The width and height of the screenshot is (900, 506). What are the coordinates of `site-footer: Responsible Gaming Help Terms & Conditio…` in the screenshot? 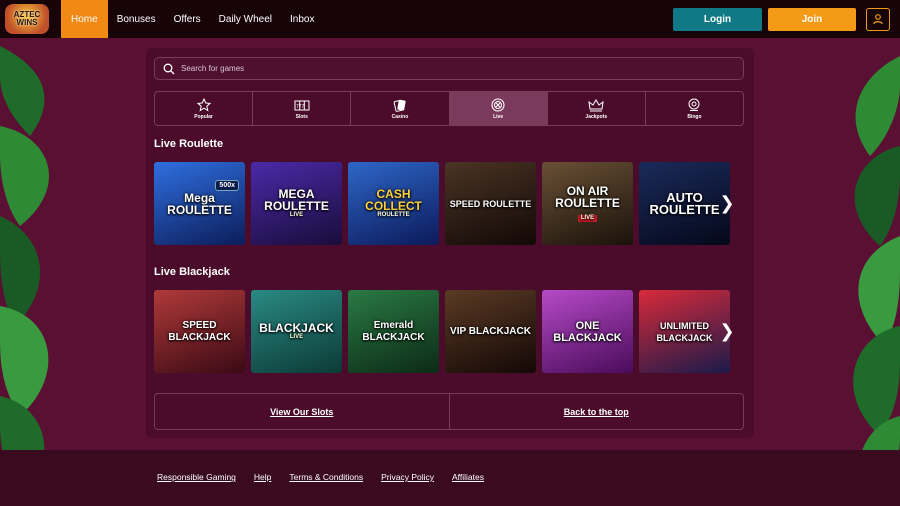 It's located at (450, 478).